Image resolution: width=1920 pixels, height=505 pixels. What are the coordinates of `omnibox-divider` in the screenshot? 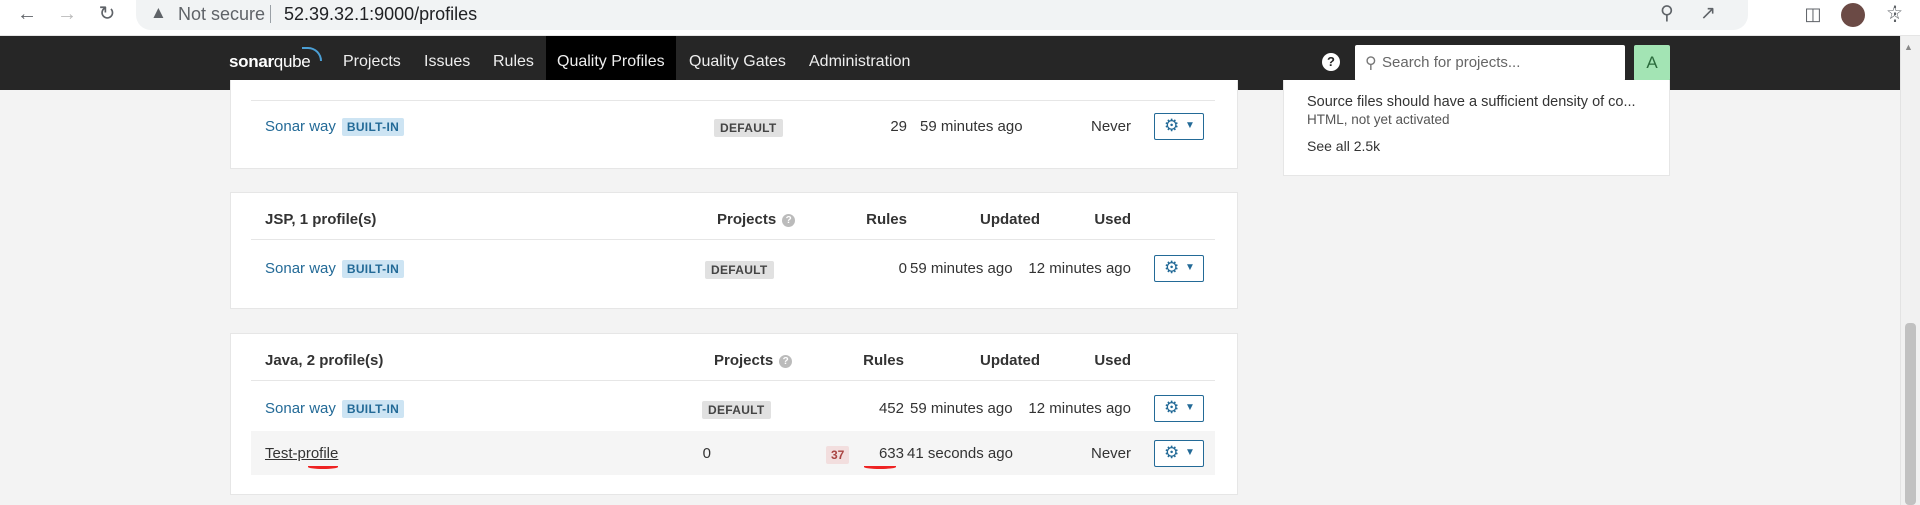 It's located at (270, 14).